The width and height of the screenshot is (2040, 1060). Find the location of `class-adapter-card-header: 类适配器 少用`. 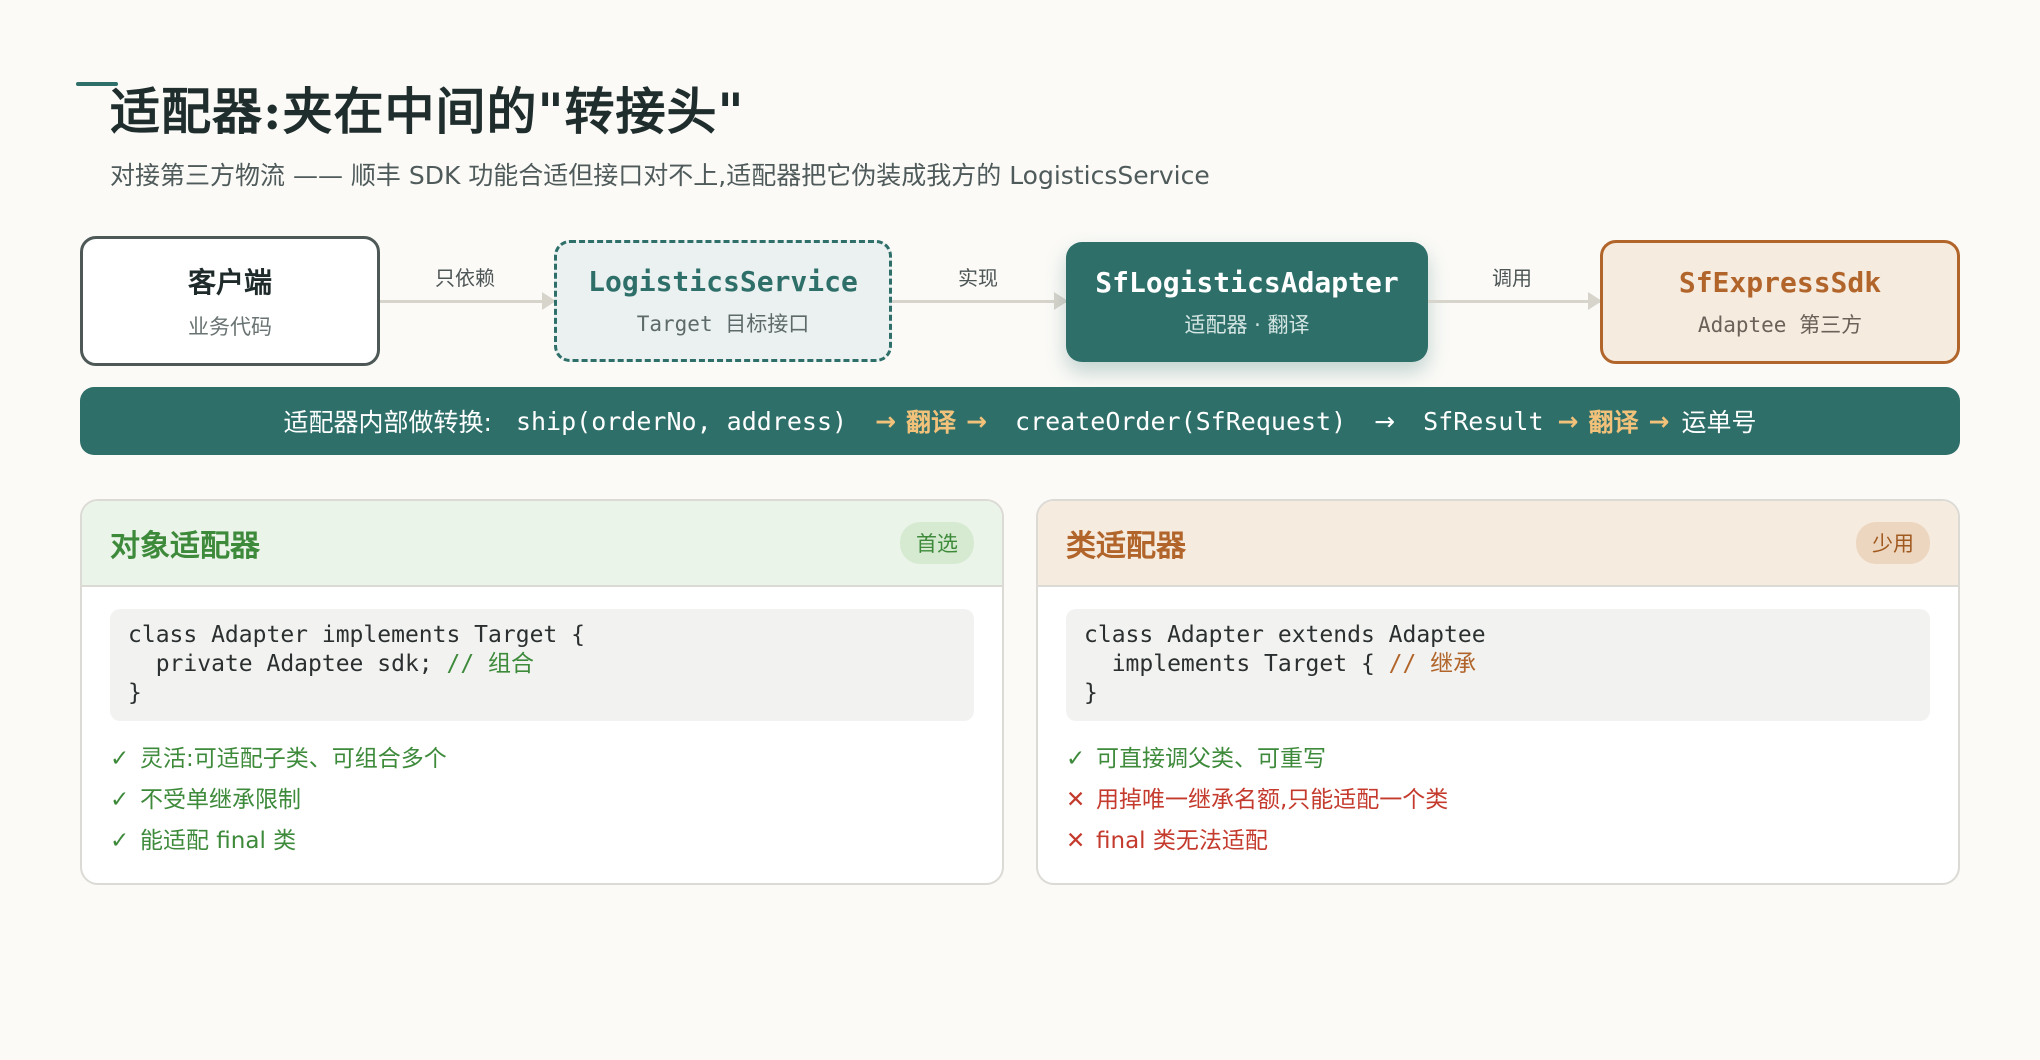

class-adapter-card-header: 类适配器 少用 is located at coordinates (1498, 544).